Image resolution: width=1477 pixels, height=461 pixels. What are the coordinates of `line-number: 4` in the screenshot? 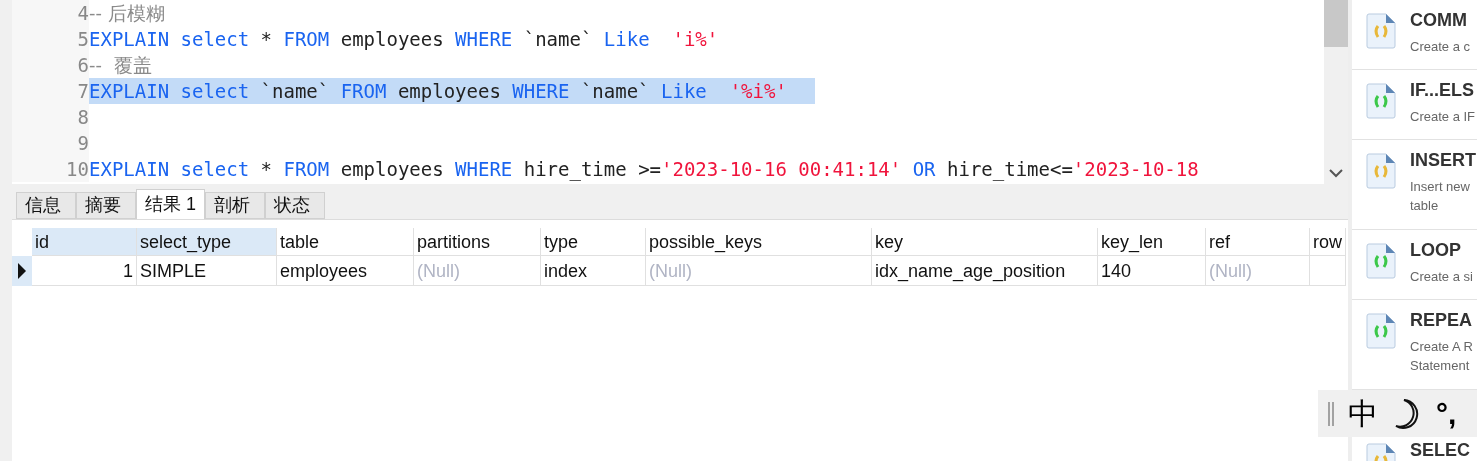 It's located at (82, 13).